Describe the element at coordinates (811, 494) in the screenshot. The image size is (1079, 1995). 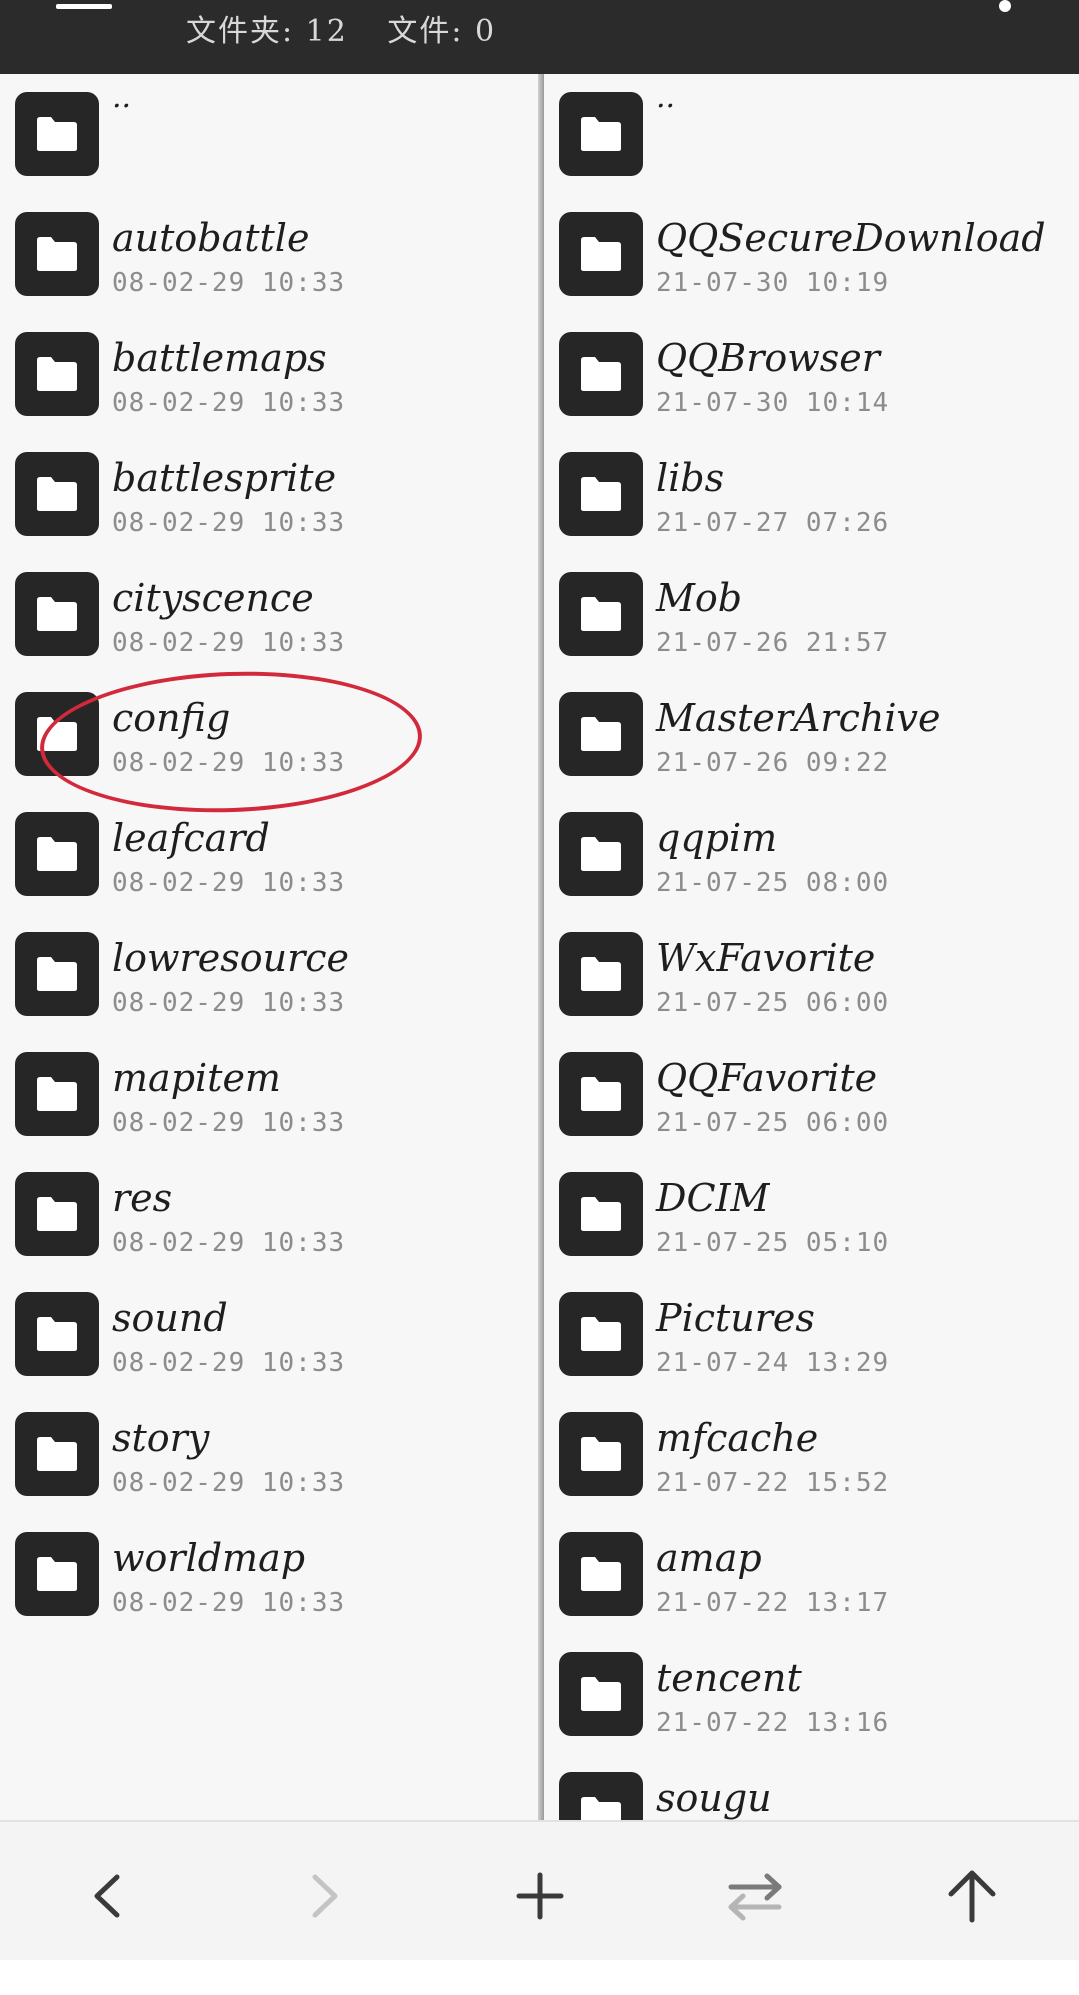
I see `folder-row: libs 21-07-27 07:26` at that location.